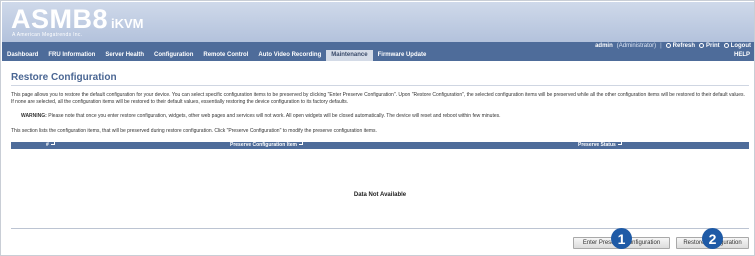  Describe the element at coordinates (604, 45) in the screenshot. I see `user-name: admin` at that location.